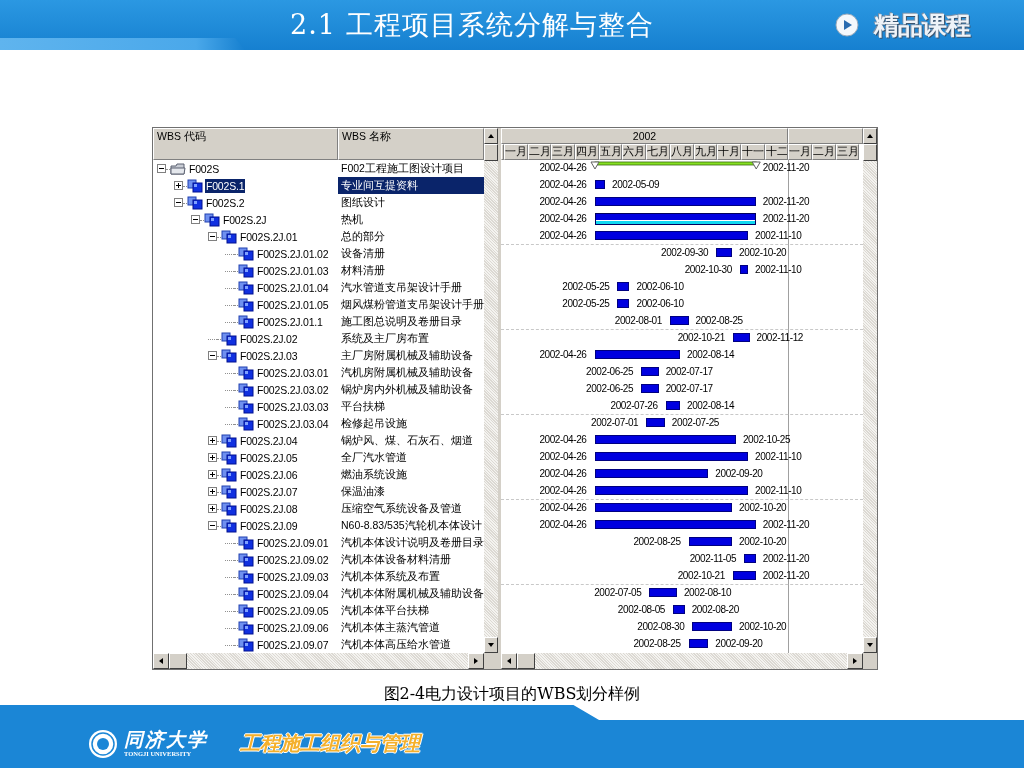 This screenshot has height=768, width=1024. Describe the element at coordinates (407, 440) in the screenshot. I see `wbs-name: 锅炉风、煤、石灰石、烟道` at that location.